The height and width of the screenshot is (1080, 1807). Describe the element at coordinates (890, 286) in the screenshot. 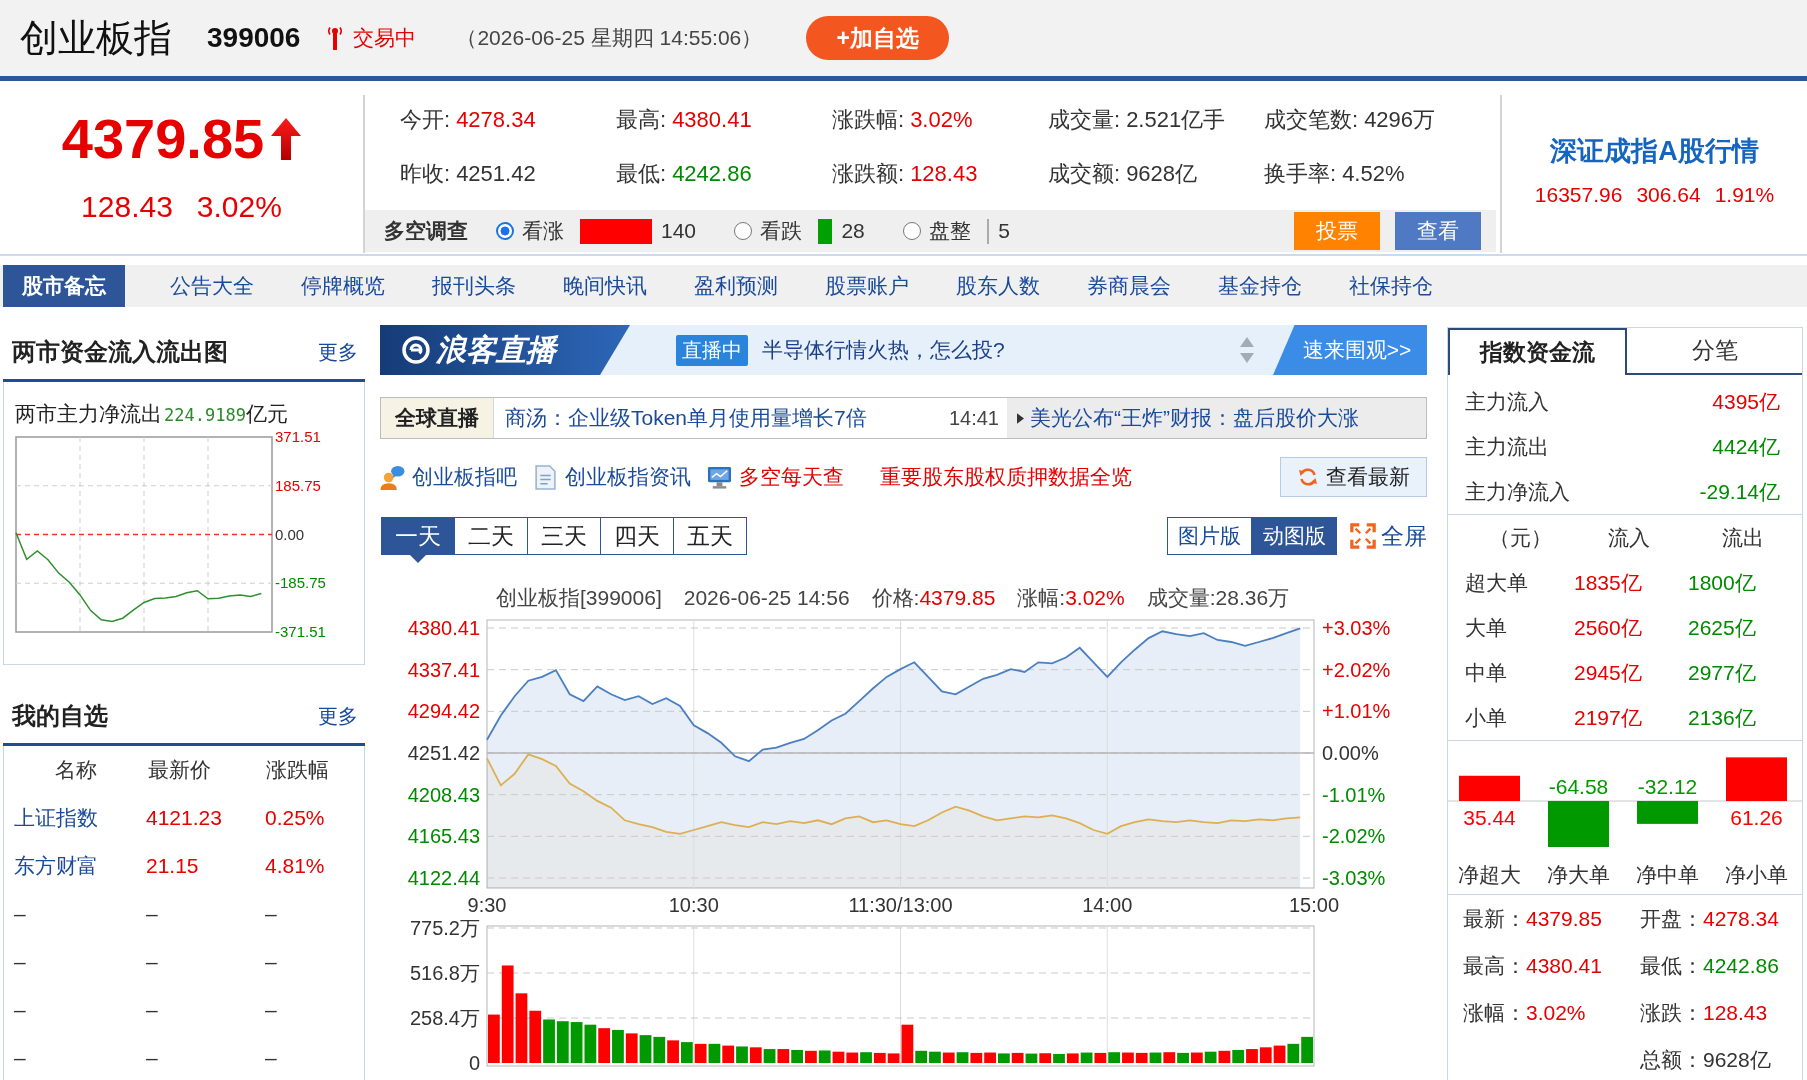

I see `nav-tab: 股票账户` at that location.